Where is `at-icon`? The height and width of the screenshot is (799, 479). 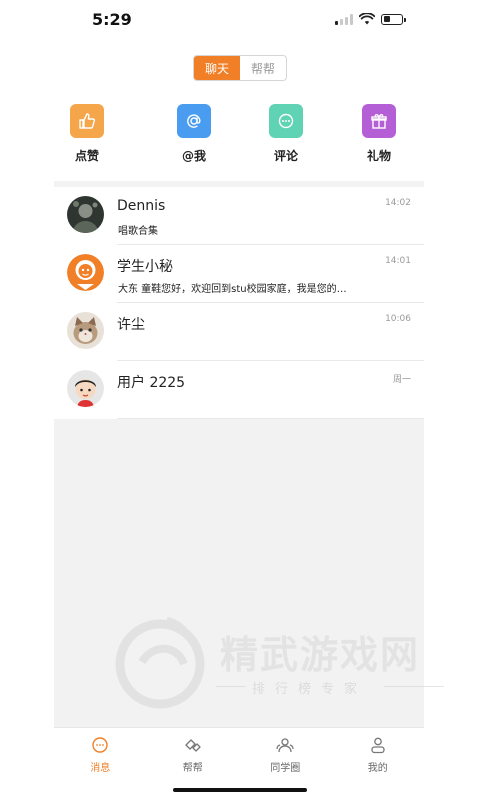 at-icon is located at coordinates (194, 121).